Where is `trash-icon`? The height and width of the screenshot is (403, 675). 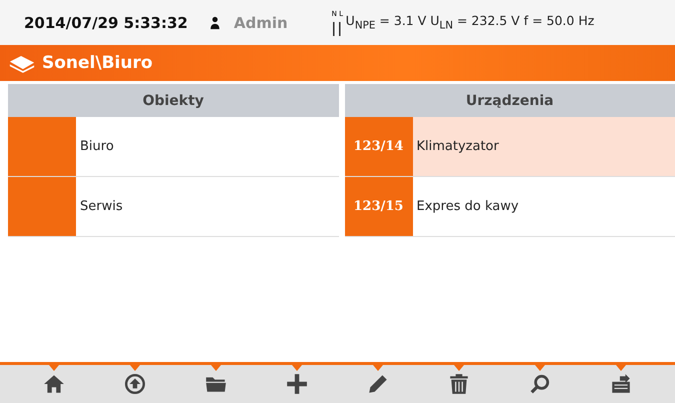
trash-icon is located at coordinates (459, 384).